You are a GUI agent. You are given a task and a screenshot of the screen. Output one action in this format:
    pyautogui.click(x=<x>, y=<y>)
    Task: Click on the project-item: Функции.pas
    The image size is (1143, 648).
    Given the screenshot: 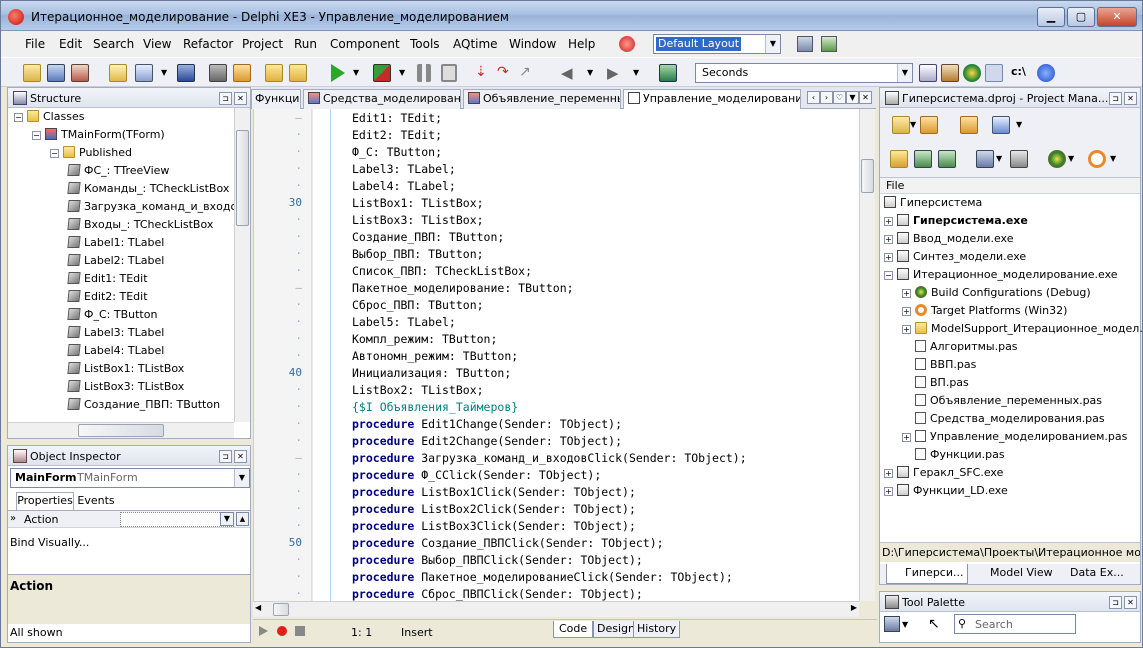 What is the action you would take?
    pyautogui.click(x=953, y=457)
    